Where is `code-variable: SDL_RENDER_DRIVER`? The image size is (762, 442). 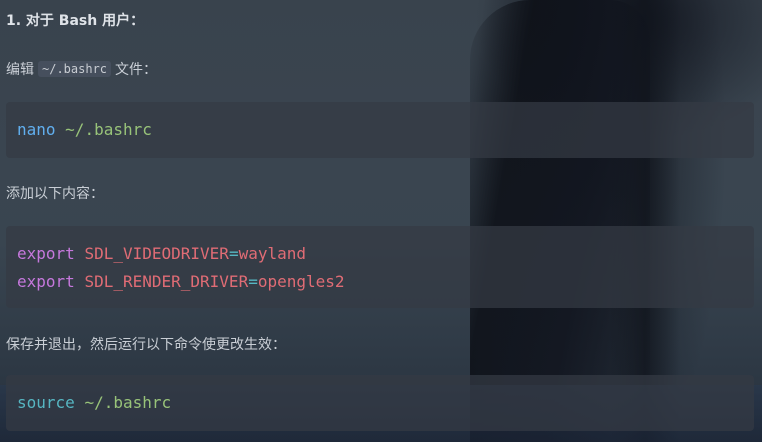 code-variable: SDL_RENDER_DRIVER is located at coordinates (166, 281).